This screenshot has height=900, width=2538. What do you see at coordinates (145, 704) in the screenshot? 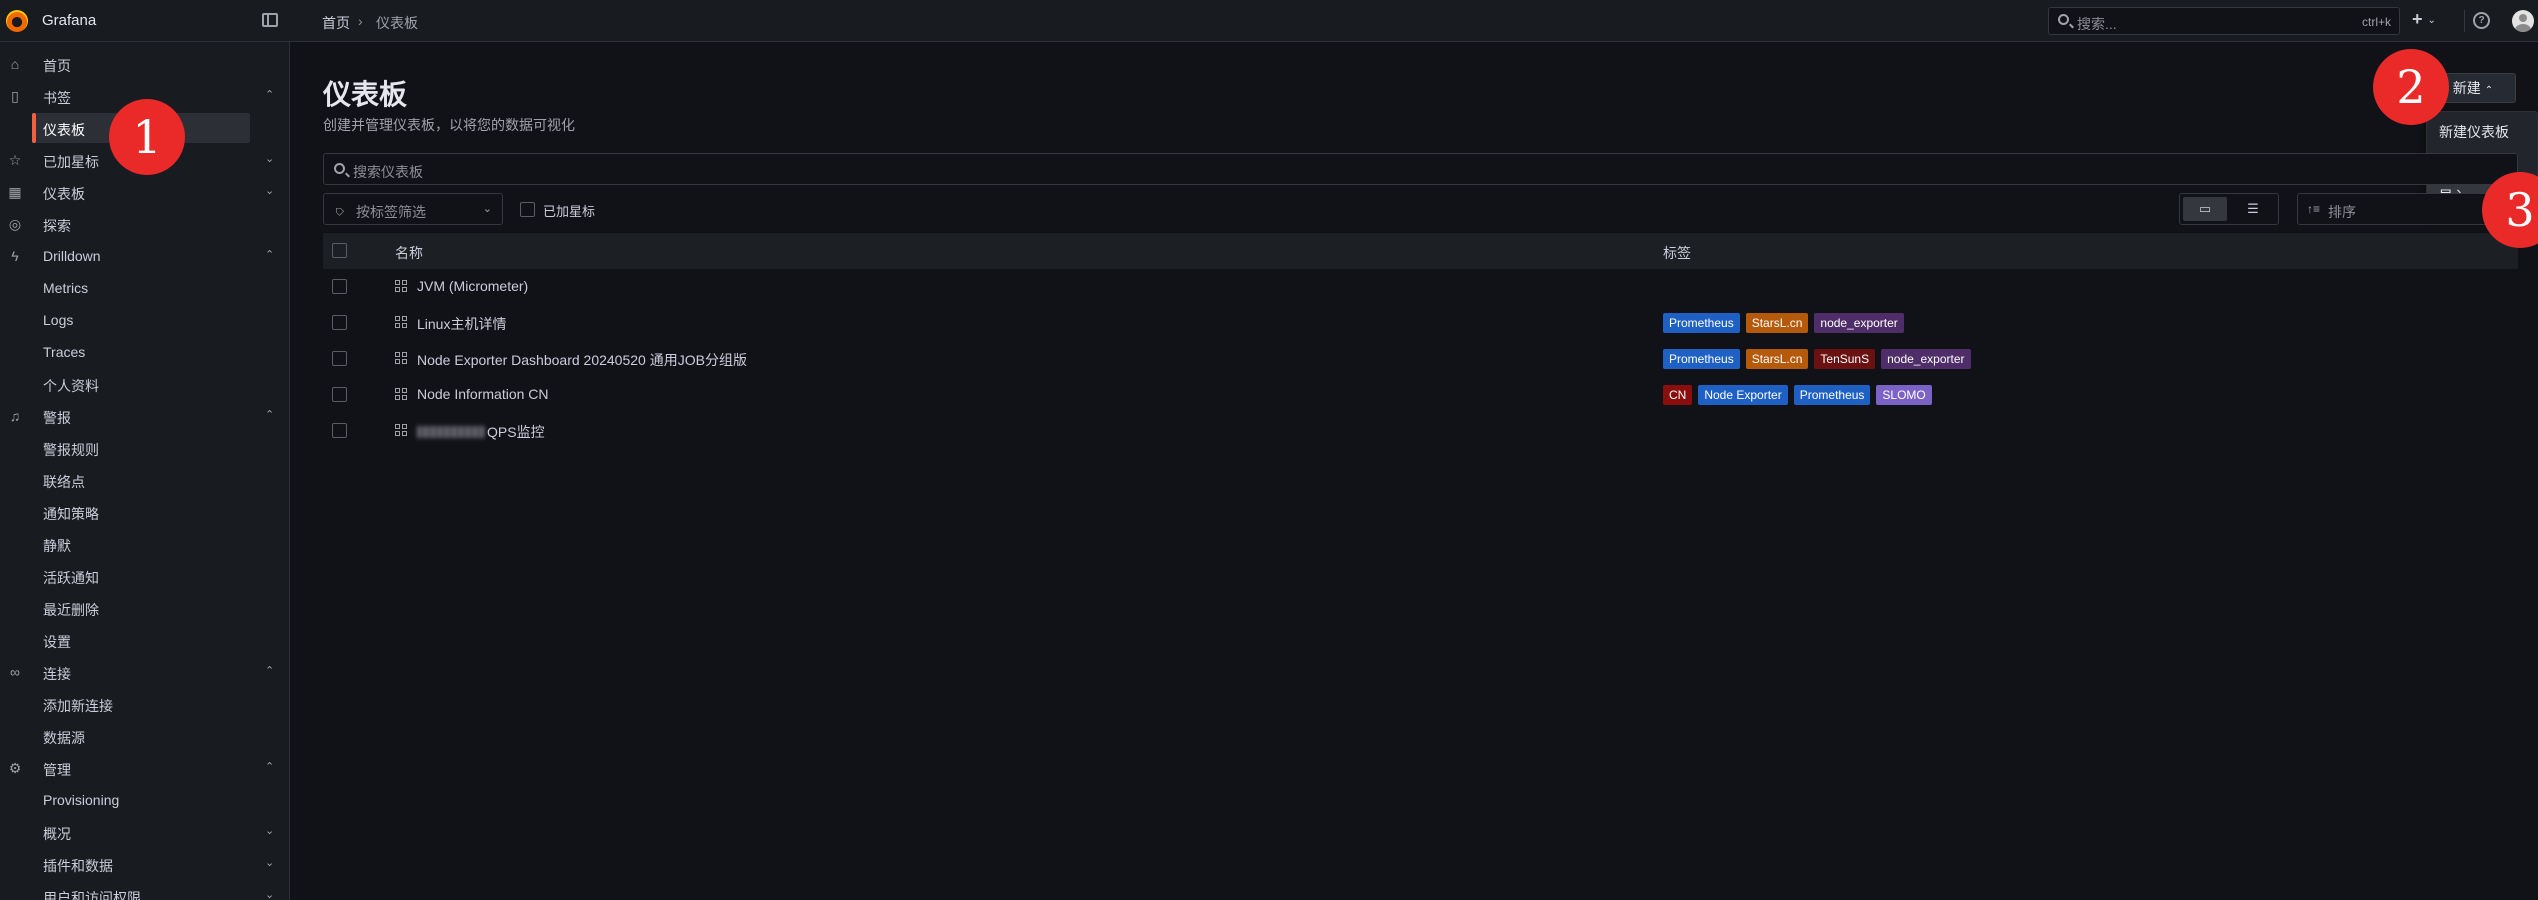
I see `sidebar-item-20: 添加新连接` at bounding box center [145, 704].